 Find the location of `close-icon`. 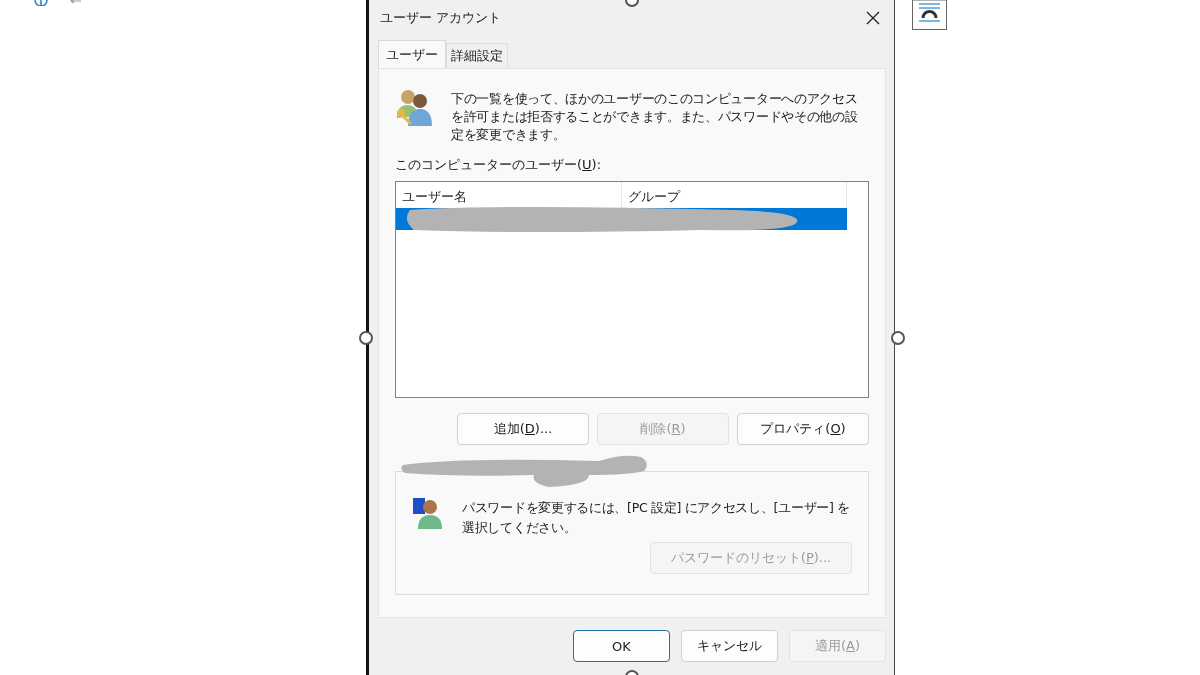

close-icon is located at coordinates (873, 18).